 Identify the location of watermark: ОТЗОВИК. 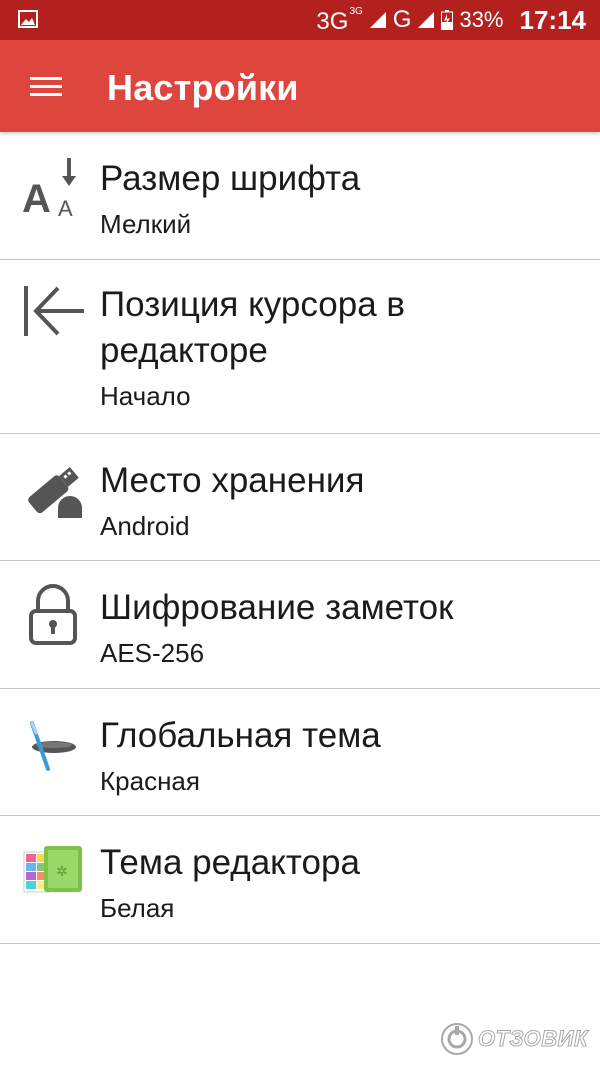
(514, 1039).